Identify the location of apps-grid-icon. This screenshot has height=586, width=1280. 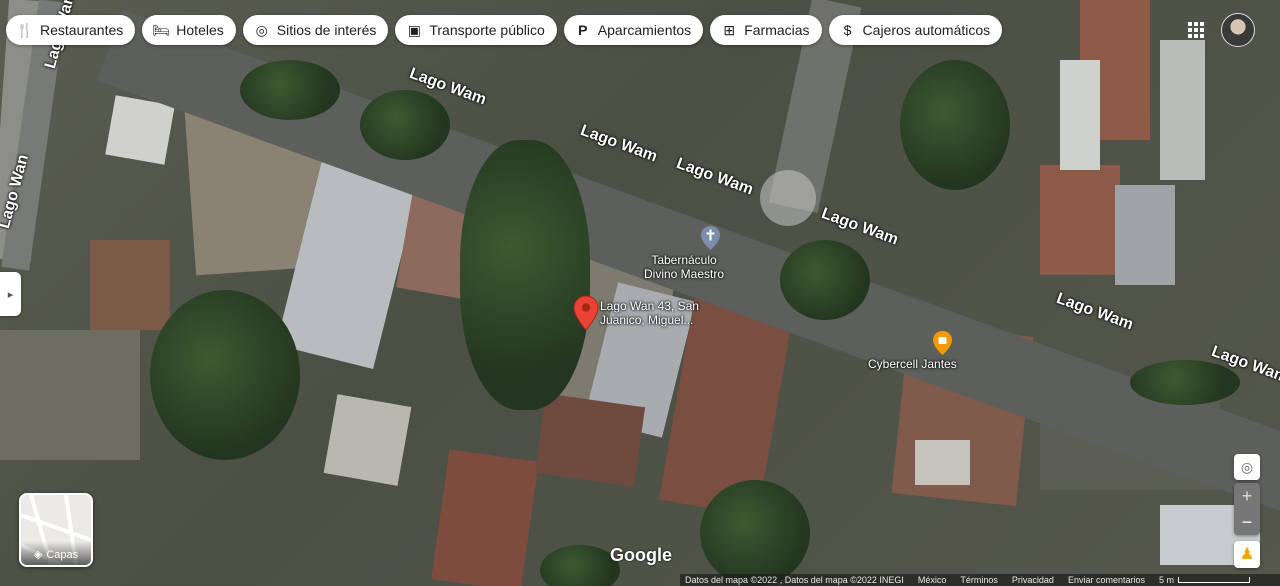
(1196, 30).